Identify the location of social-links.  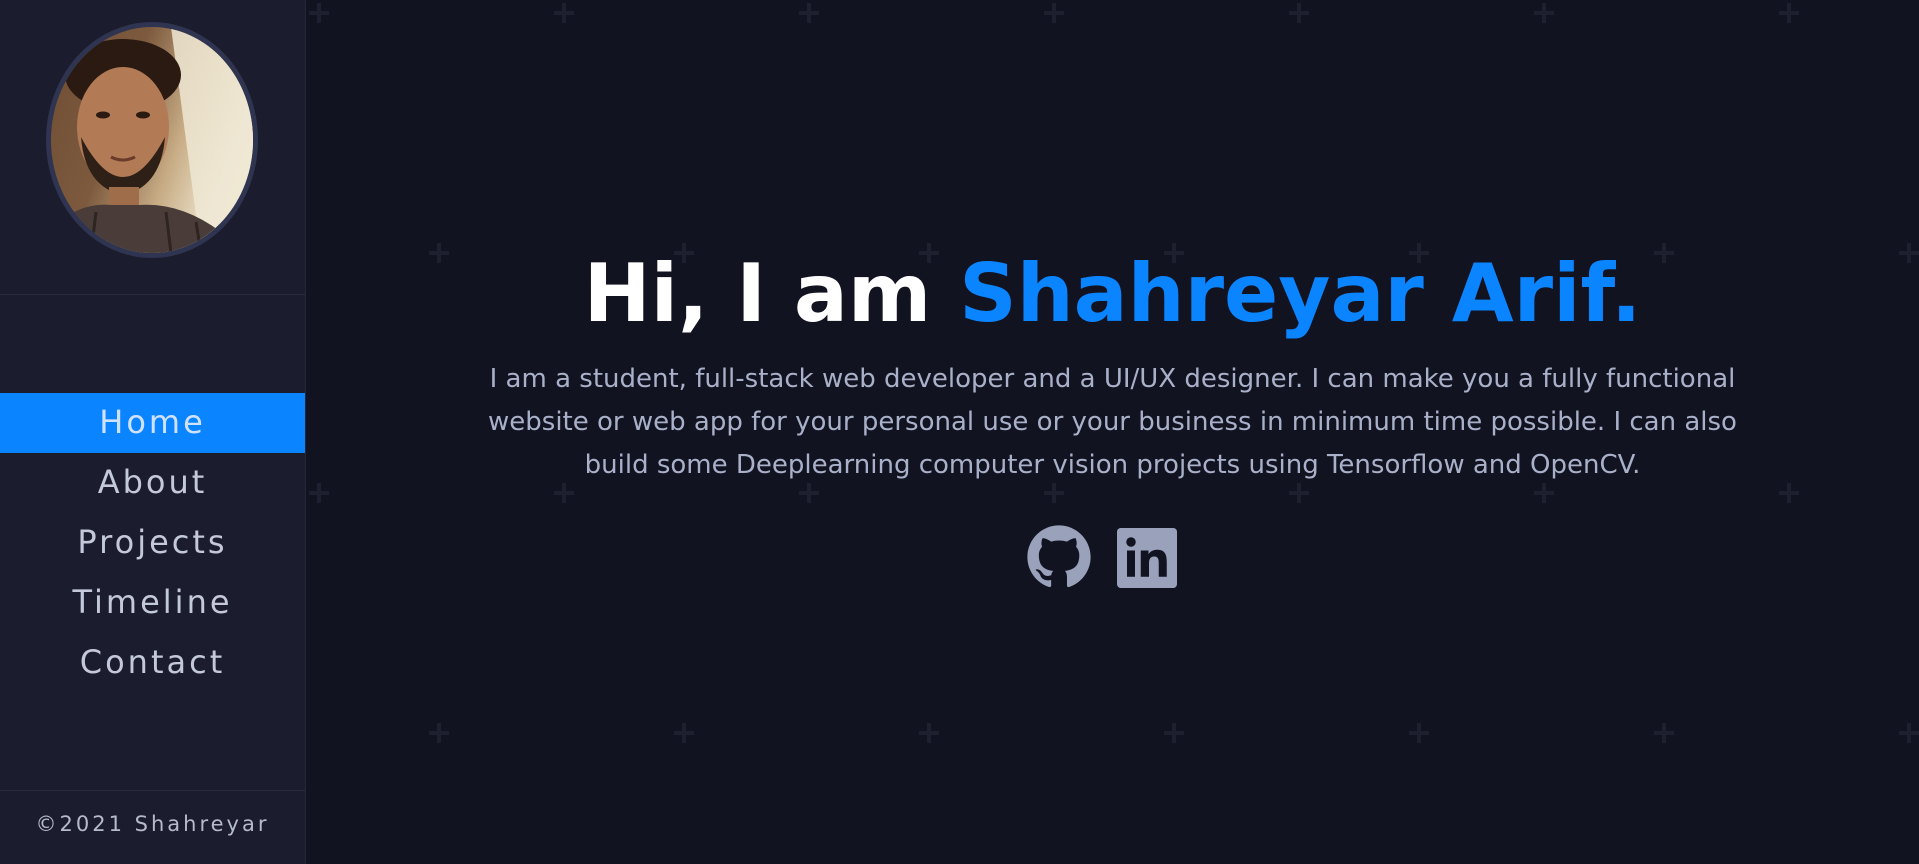
(1106, 559).